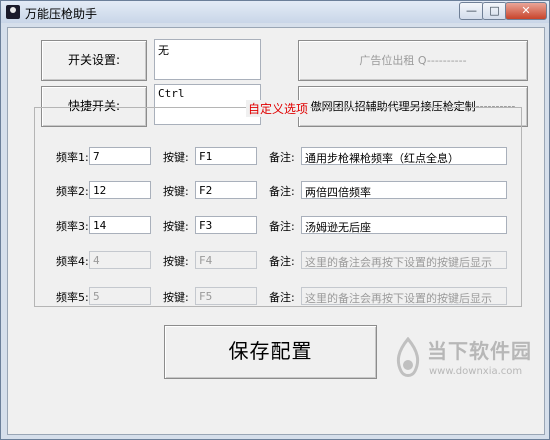 This screenshot has width=550, height=440. I want to click on close-button: ✕, so click(526, 11).